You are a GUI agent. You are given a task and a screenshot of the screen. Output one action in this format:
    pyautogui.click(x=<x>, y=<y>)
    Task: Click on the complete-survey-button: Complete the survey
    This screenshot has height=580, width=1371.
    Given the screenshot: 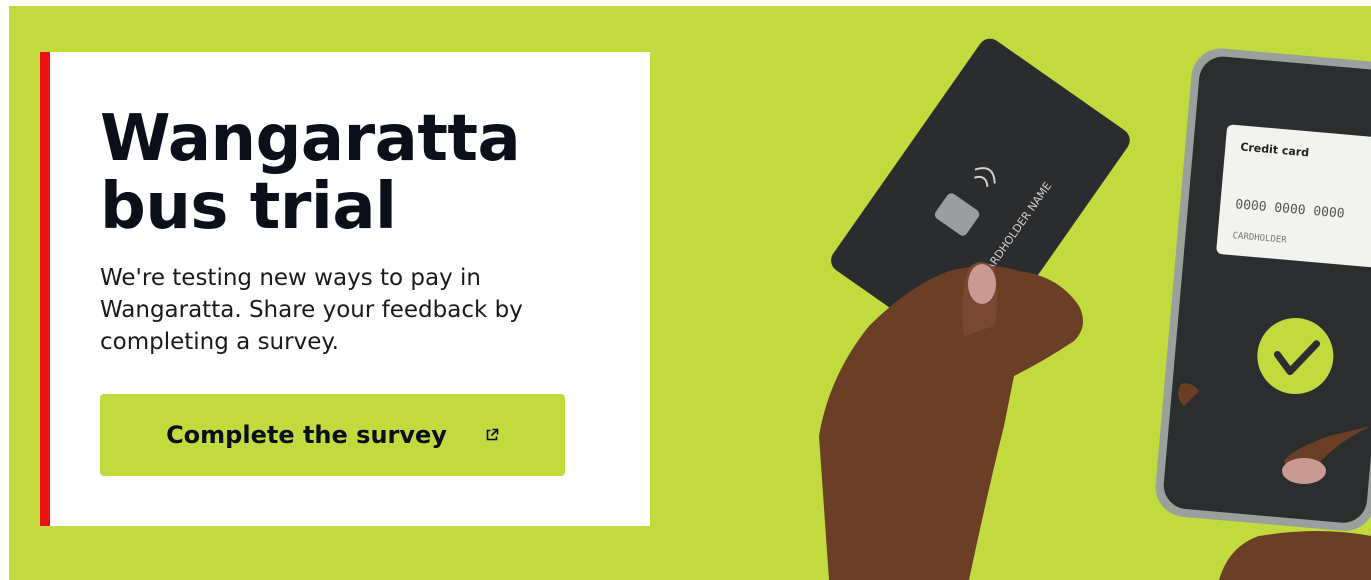 What is the action you would take?
    pyautogui.click(x=332, y=435)
    